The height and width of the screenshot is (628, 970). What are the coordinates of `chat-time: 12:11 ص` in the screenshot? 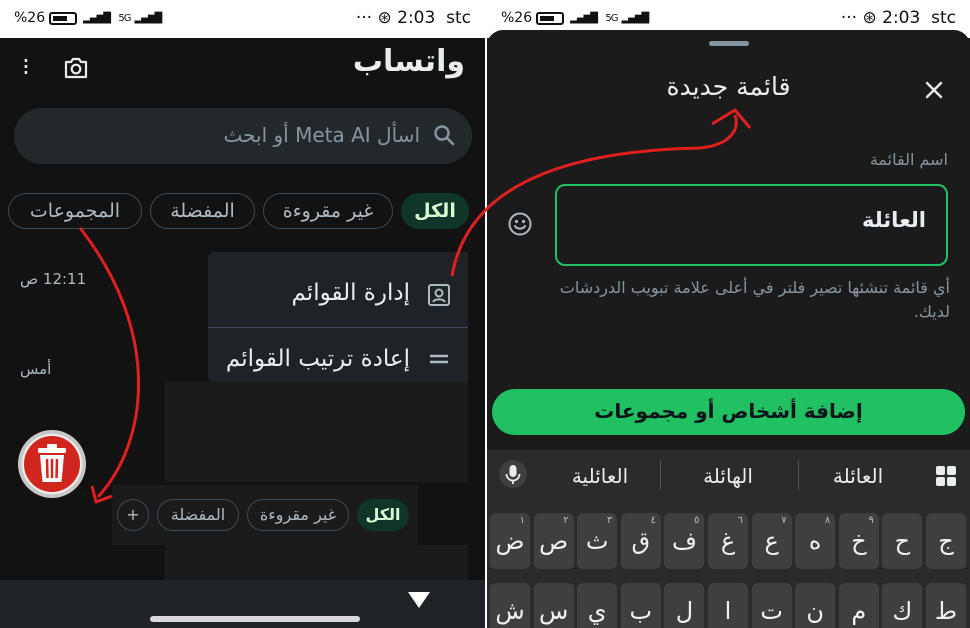 It's located at (53, 279).